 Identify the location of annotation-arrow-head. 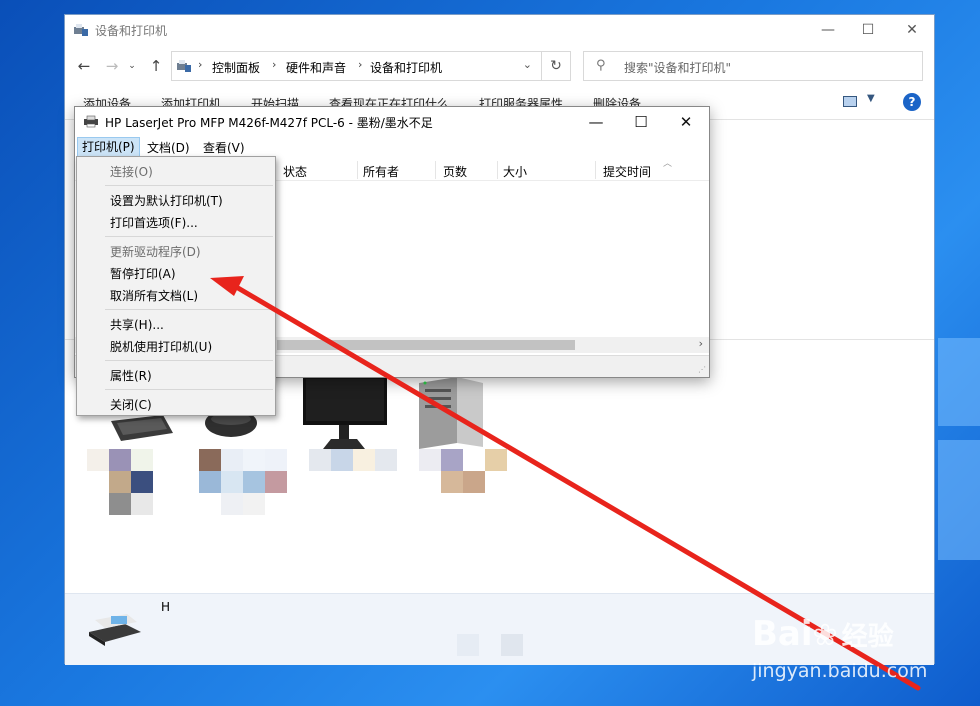
(227, 286).